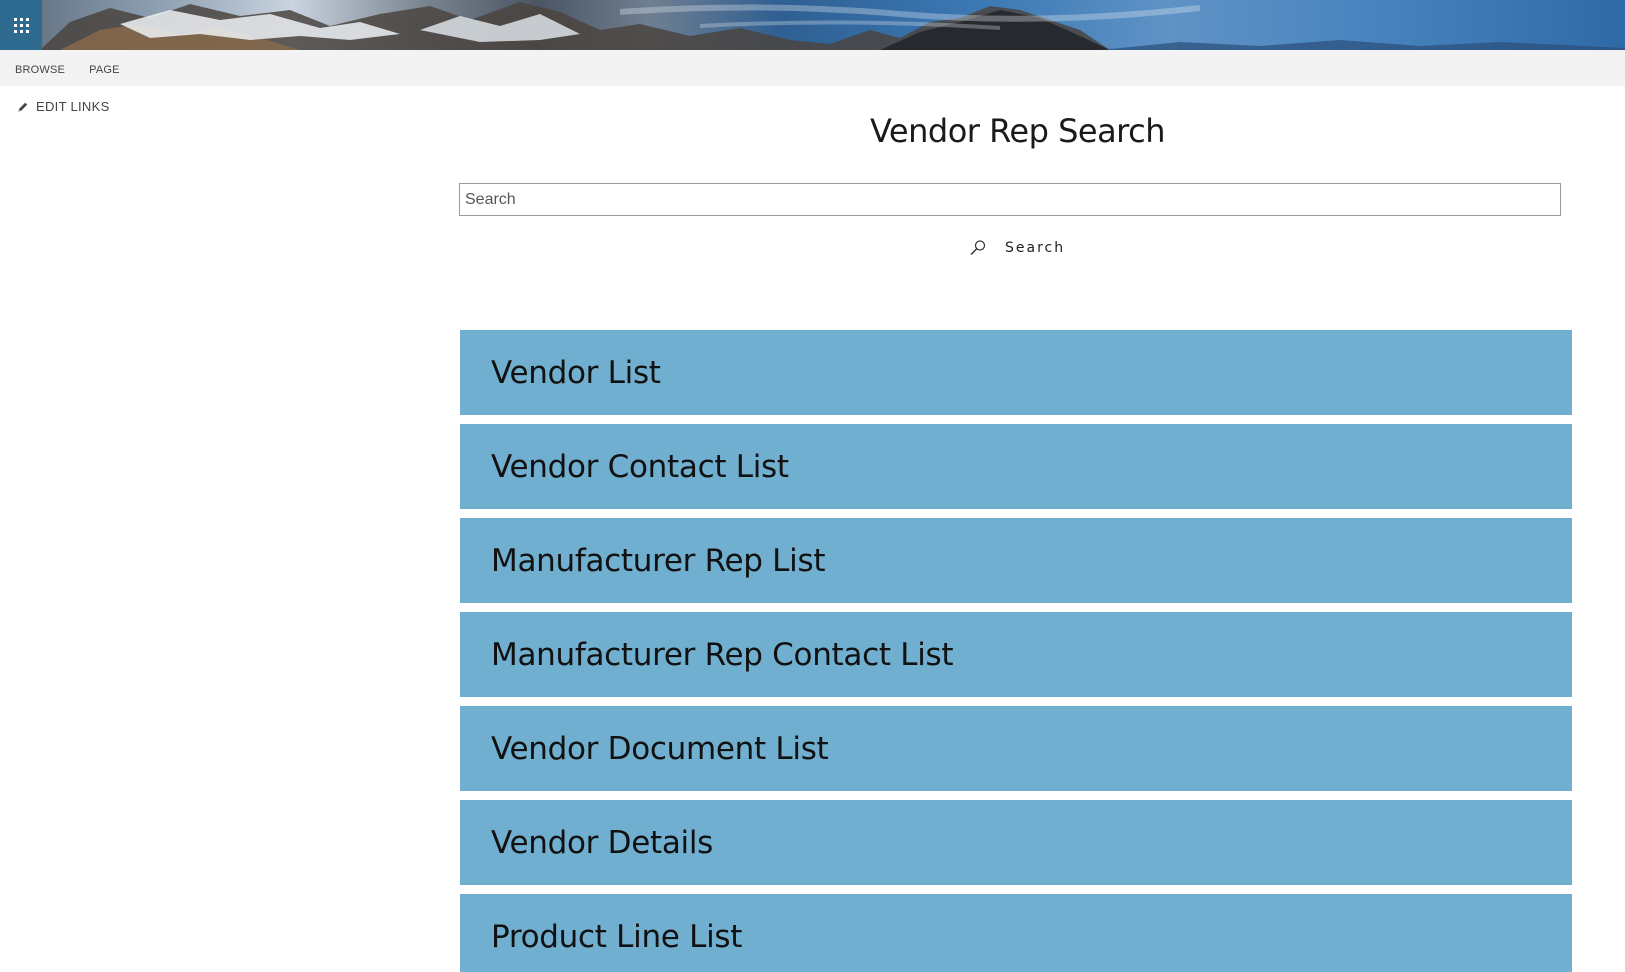 The width and height of the screenshot is (1625, 972). Describe the element at coordinates (1016, 560) in the screenshot. I see `tile-manufacturer-rep-list: Manufacturer Rep List` at that location.